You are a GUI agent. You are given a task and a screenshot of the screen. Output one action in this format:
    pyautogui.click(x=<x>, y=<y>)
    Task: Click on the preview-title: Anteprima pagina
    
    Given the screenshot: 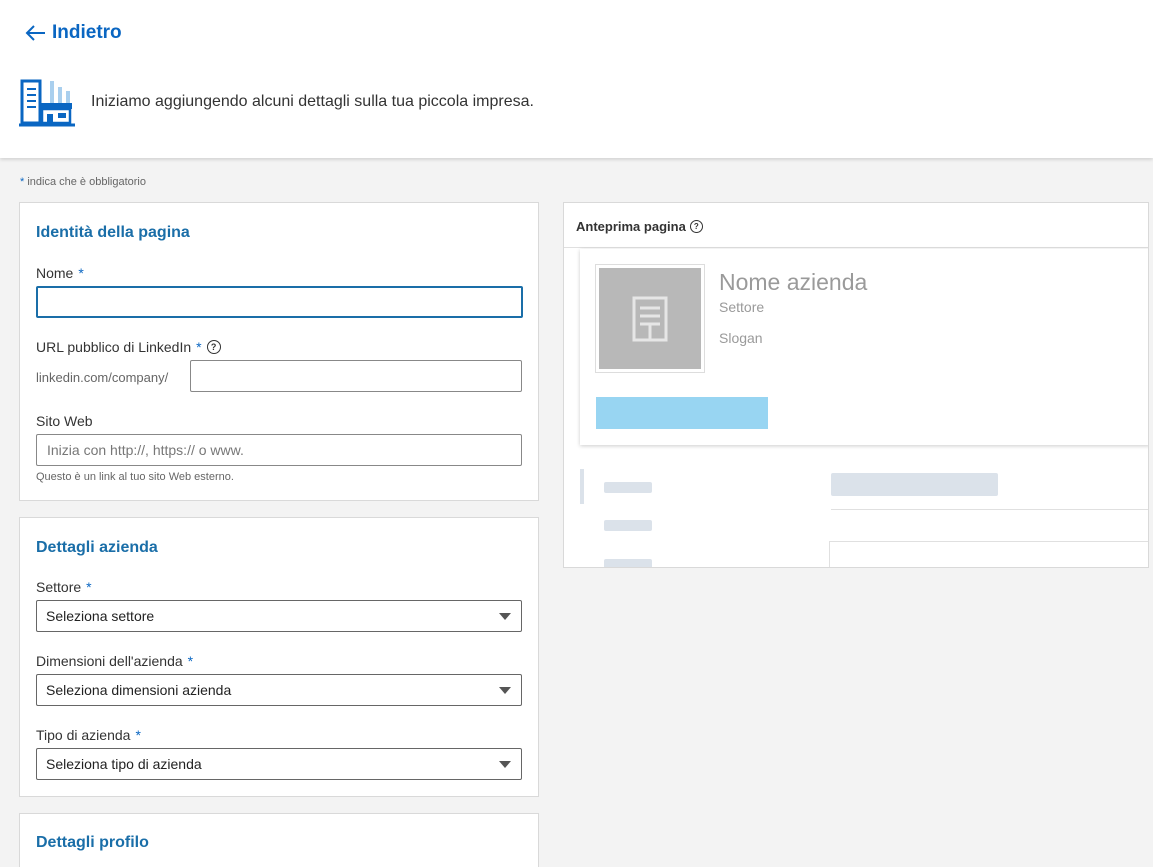 What is the action you would take?
    pyautogui.click(x=631, y=226)
    